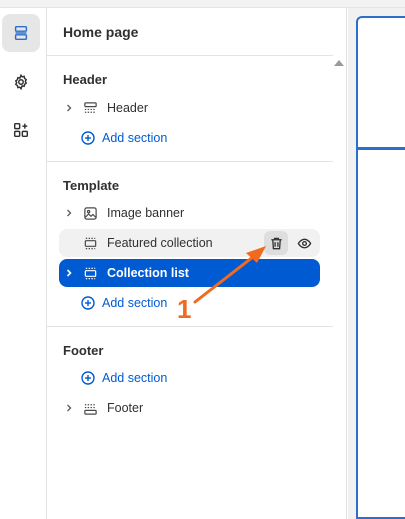  I want to click on section-row-image-banner: Image banner, so click(189, 213).